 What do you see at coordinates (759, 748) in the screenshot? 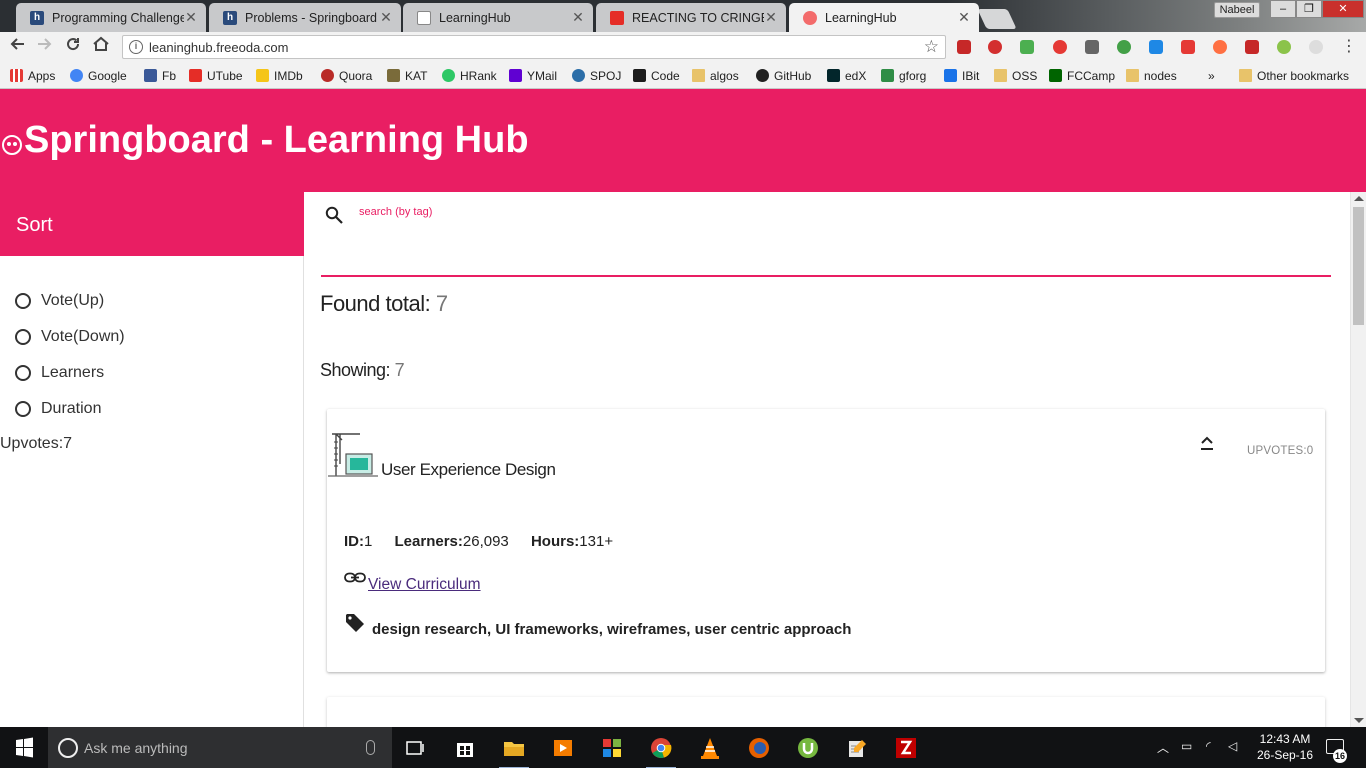
I see `firefox-app` at bounding box center [759, 748].